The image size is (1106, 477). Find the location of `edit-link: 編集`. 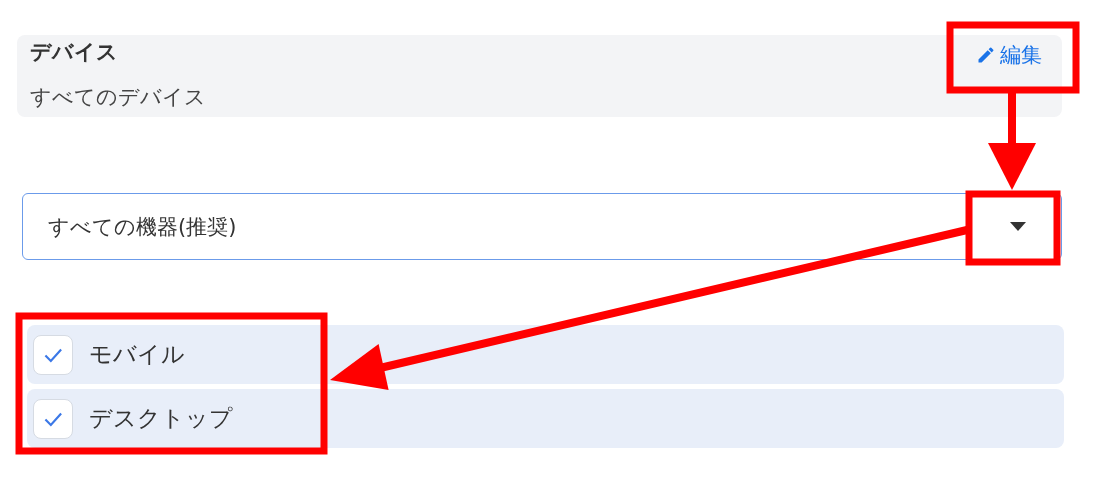

edit-link: 編集 is located at coordinates (1009, 55).